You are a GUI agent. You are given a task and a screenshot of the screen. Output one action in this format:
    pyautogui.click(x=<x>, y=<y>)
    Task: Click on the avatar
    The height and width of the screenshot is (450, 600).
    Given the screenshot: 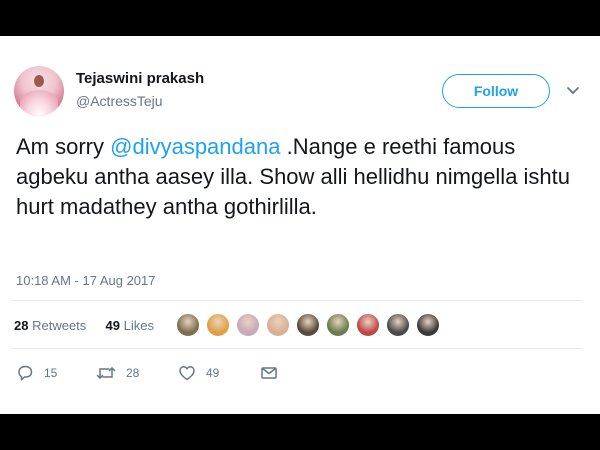 What is the action you would take?
    pyautogui.click(x=39, y=91)
    